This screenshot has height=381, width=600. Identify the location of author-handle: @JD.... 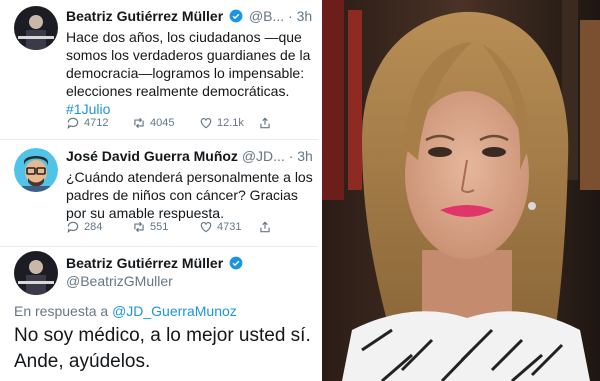
(263, 156).